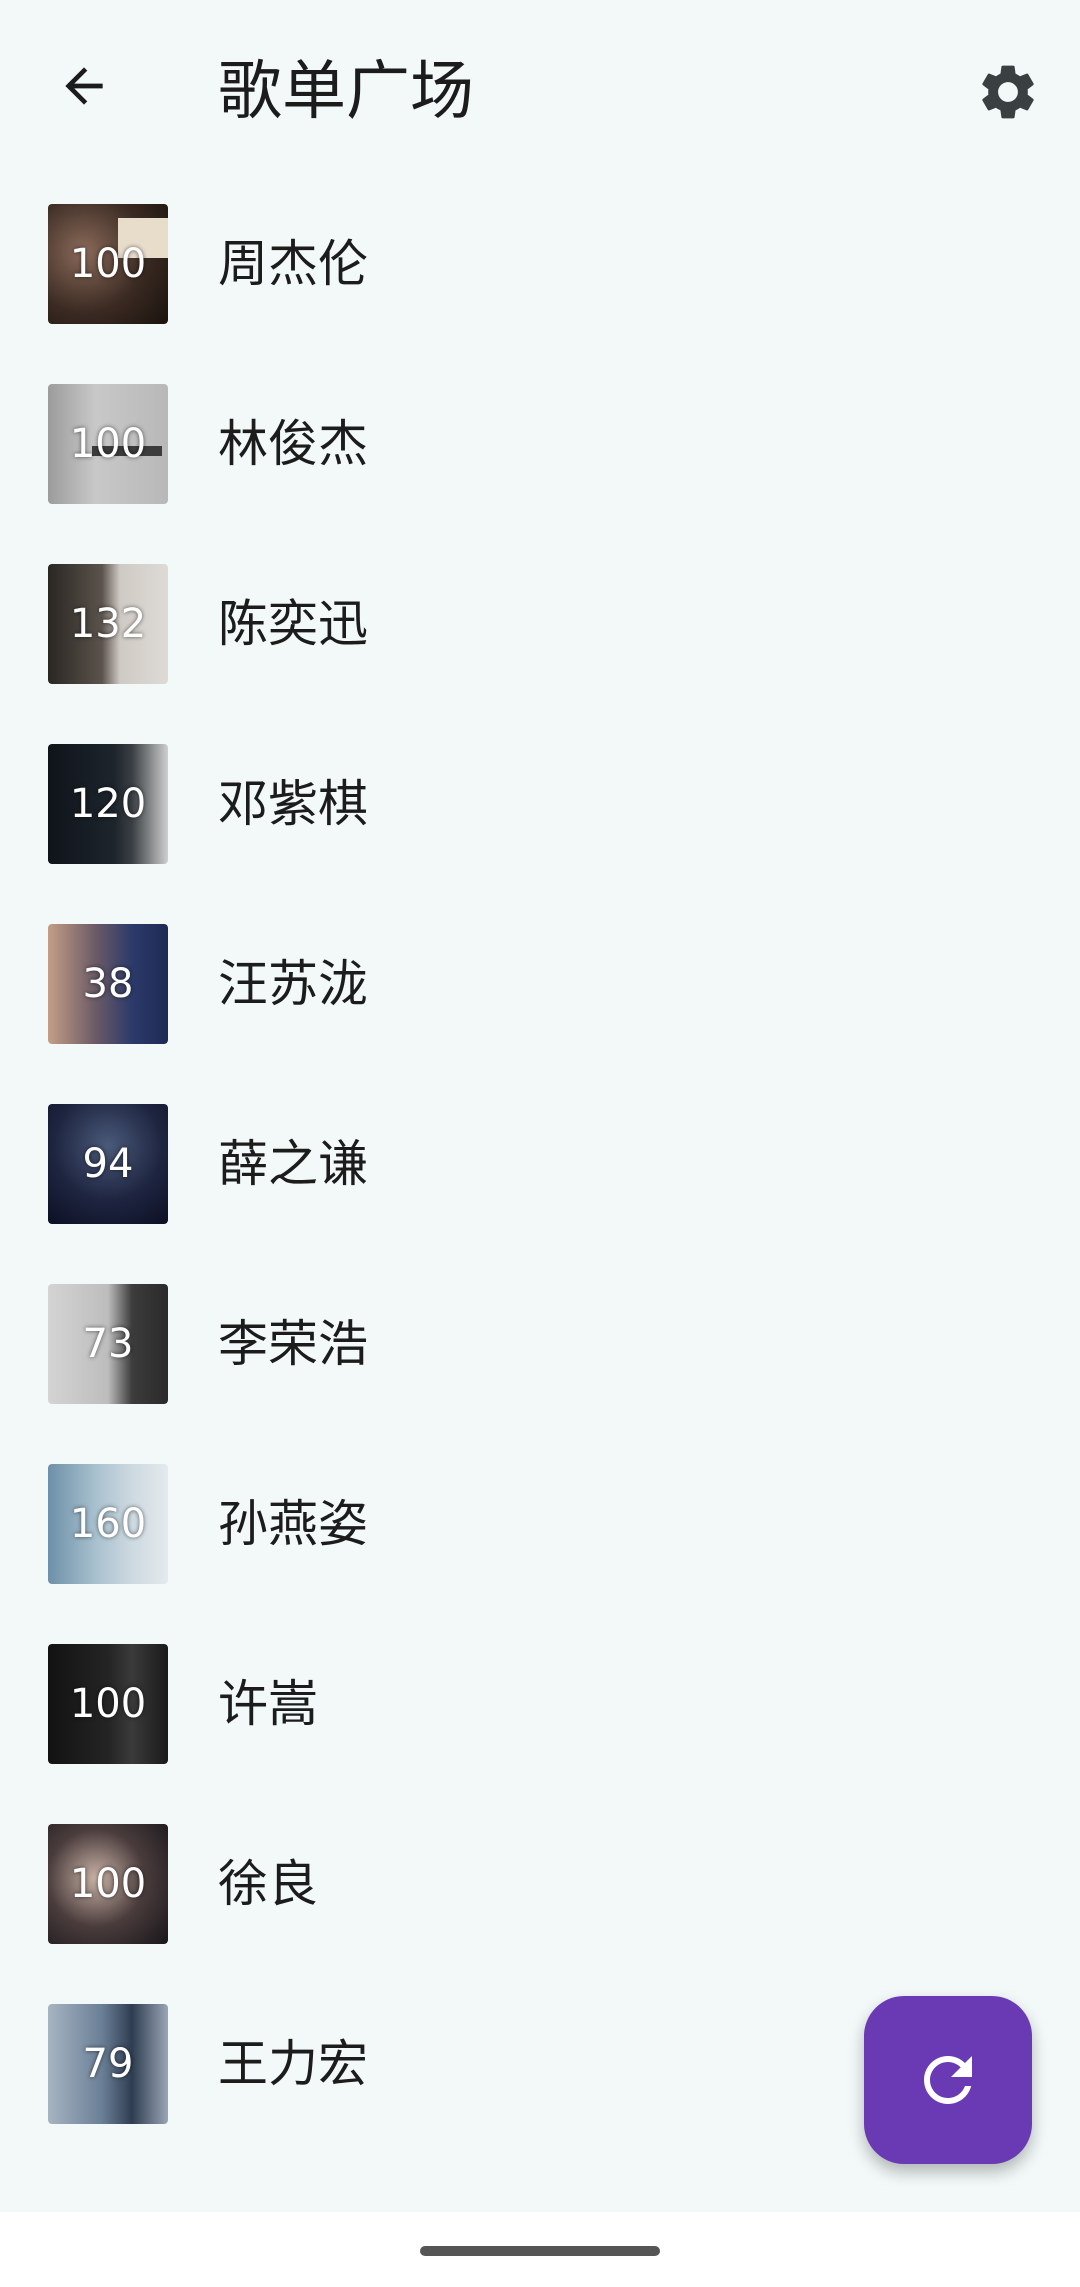 The width and height of the screenshot is (1080, 2287). What do you see at coordinates (293, 1164) in the screenshot?
I see `playlist-name: 薛之谦` at bounding box center [293, 1164].